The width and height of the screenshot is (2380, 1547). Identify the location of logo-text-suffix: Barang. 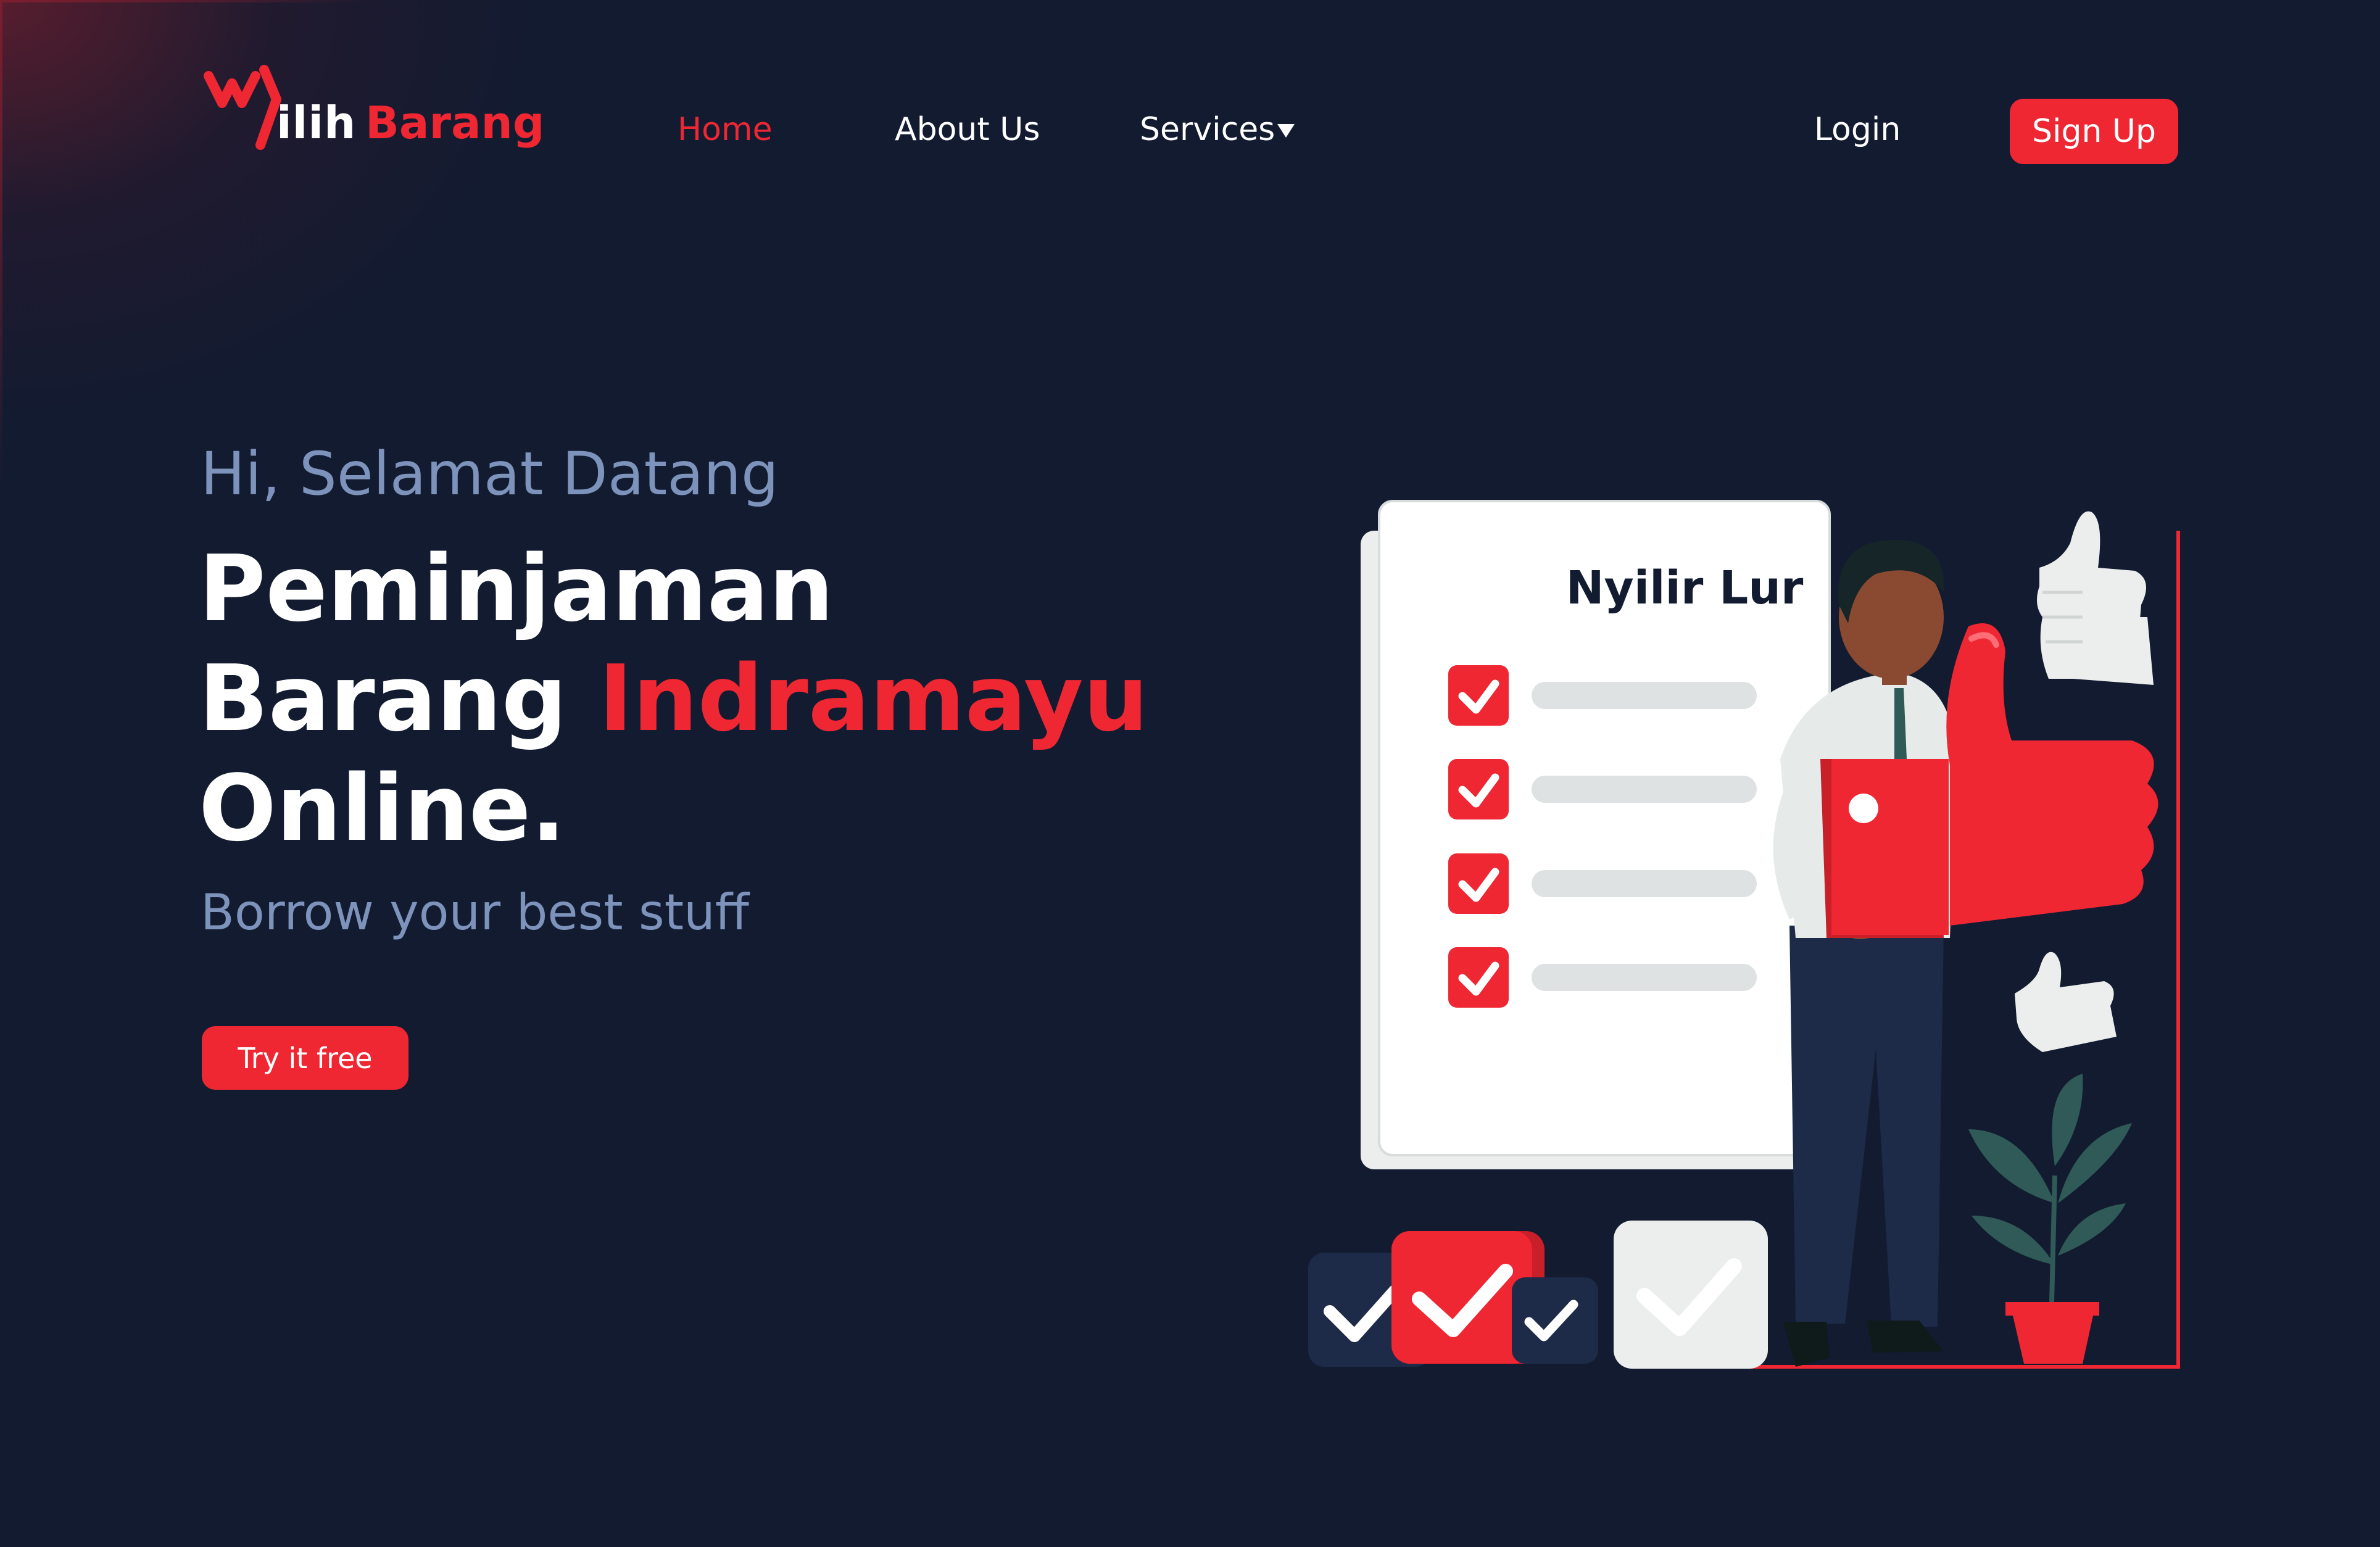
(455, 123).